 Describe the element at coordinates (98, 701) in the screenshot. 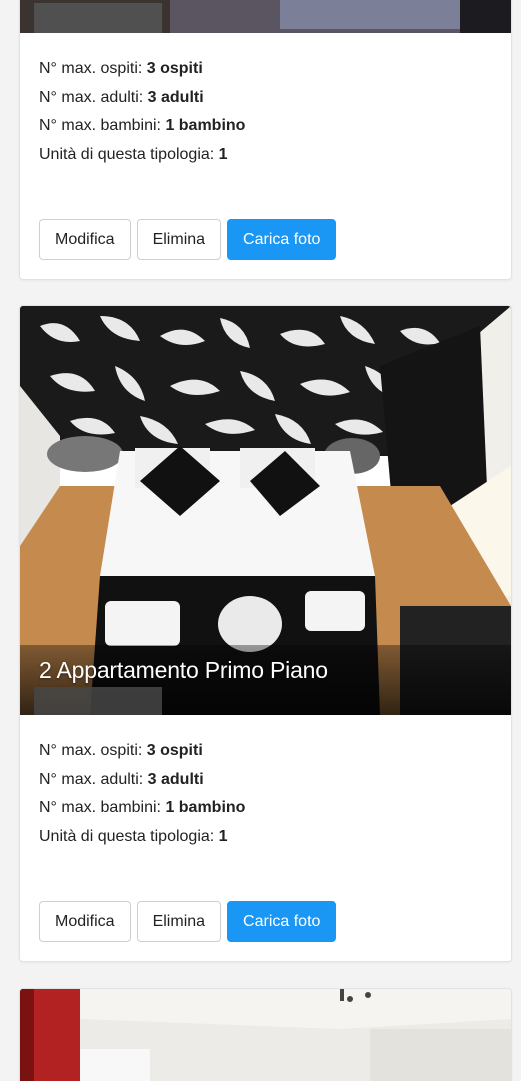

I see `photo-caption-placeholder` at that location.